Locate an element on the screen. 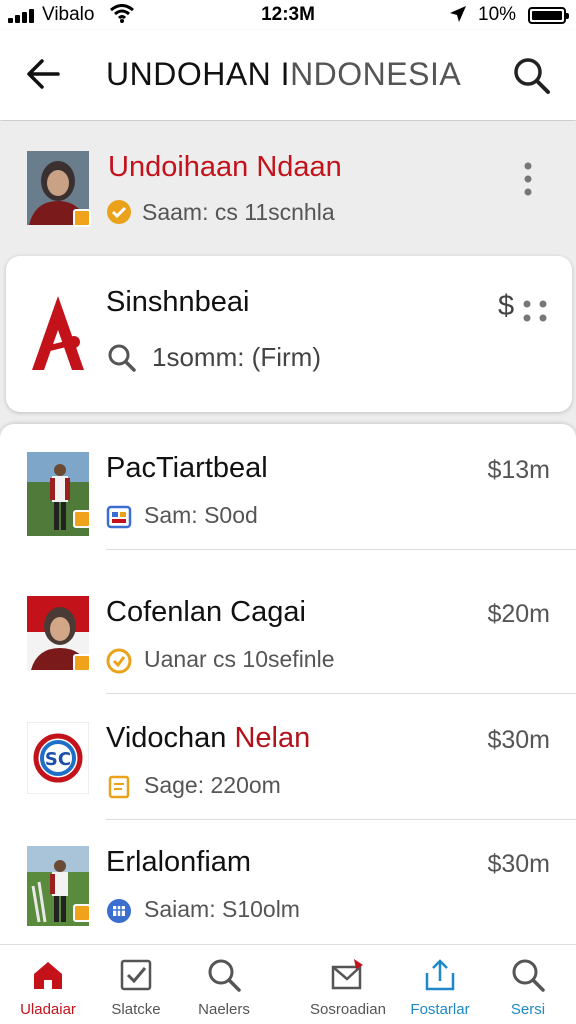  page-title: UNDOHAN INDONESIA is located at coordinates (283, 74).